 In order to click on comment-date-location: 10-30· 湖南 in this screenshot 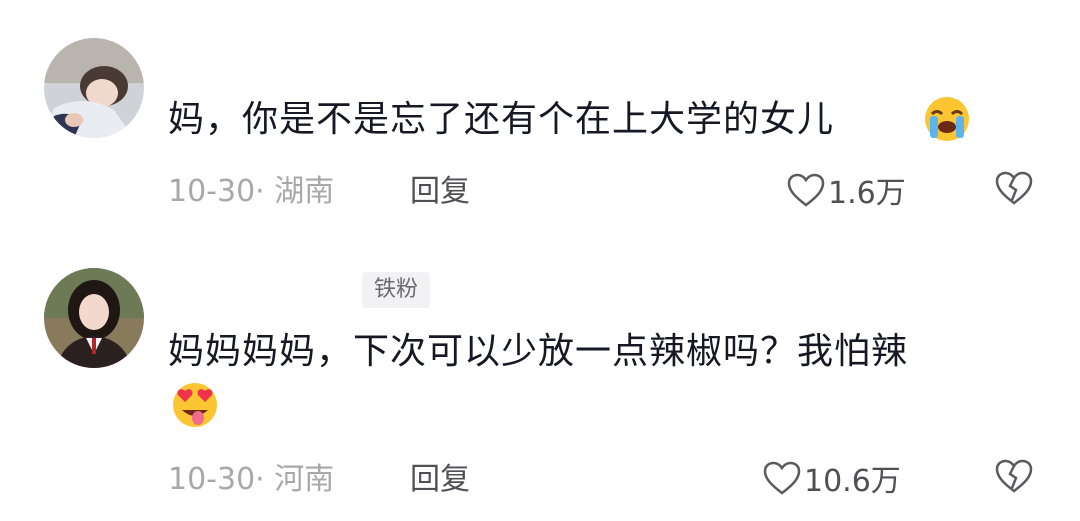, I will do `click(251, 191)`.